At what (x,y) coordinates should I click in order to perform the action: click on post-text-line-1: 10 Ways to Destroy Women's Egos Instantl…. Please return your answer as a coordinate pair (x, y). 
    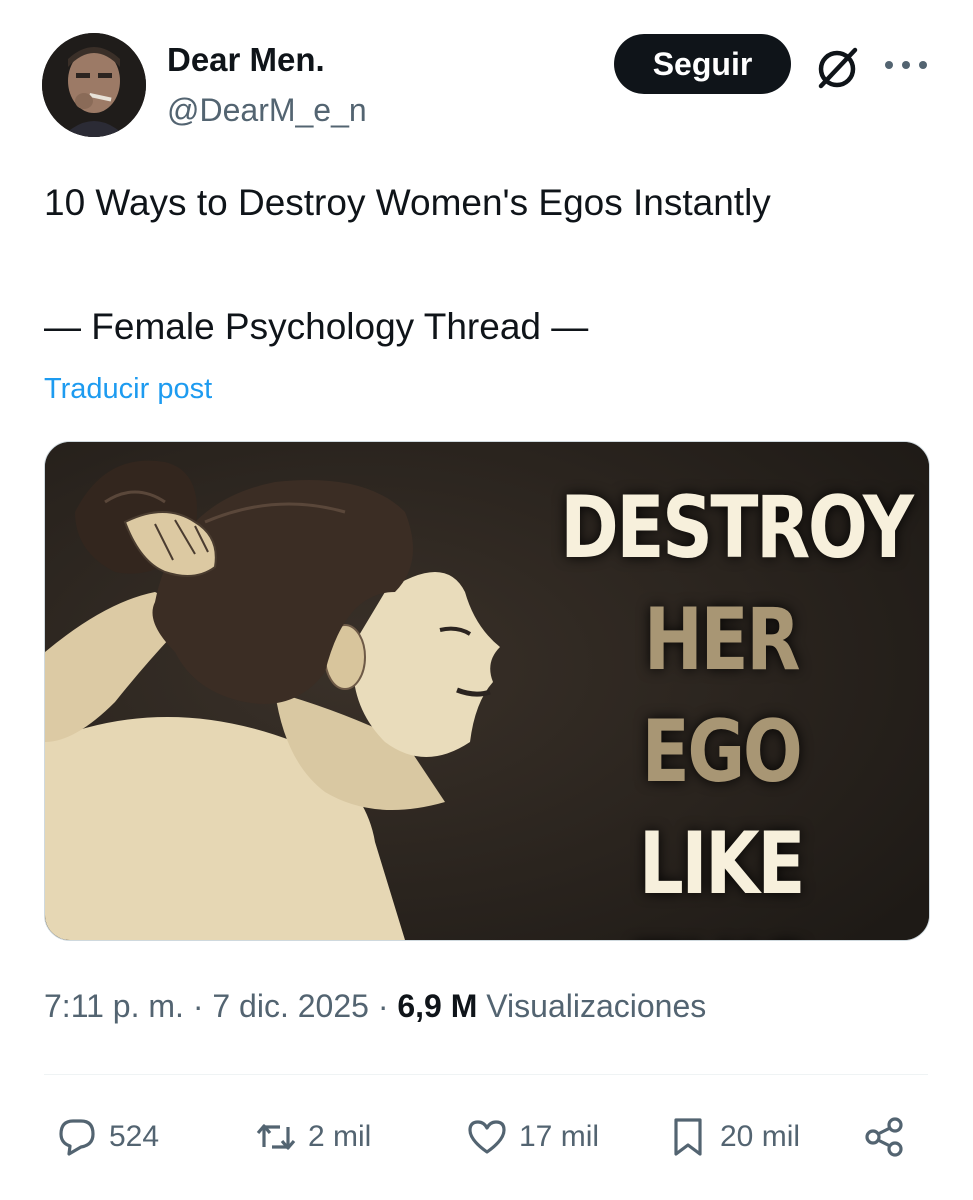
    Looking at the image, I should click on (407, 202).